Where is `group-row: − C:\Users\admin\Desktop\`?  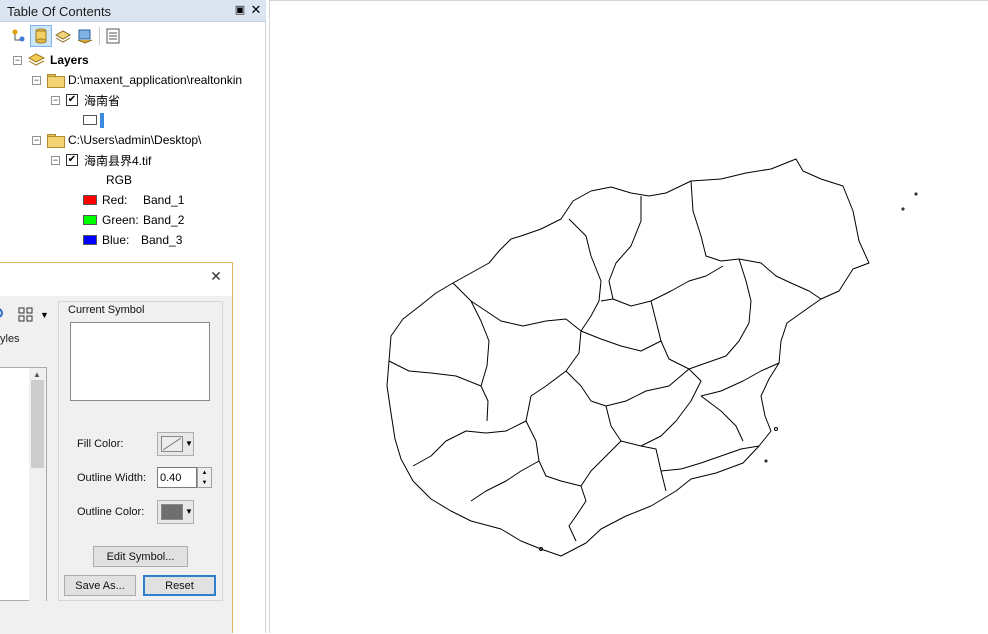
group-row: − C:\Users\admin\Desktop\ is located at coordinates (116, 140).